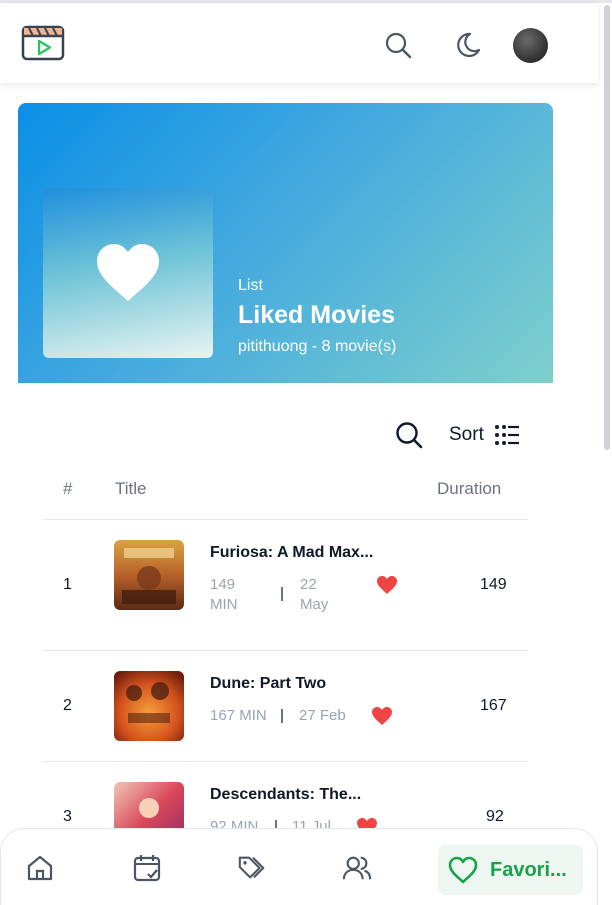  Describe the element at coordinates (147, 868) in the screenshot. I see `calendar-check-icon` at that location.